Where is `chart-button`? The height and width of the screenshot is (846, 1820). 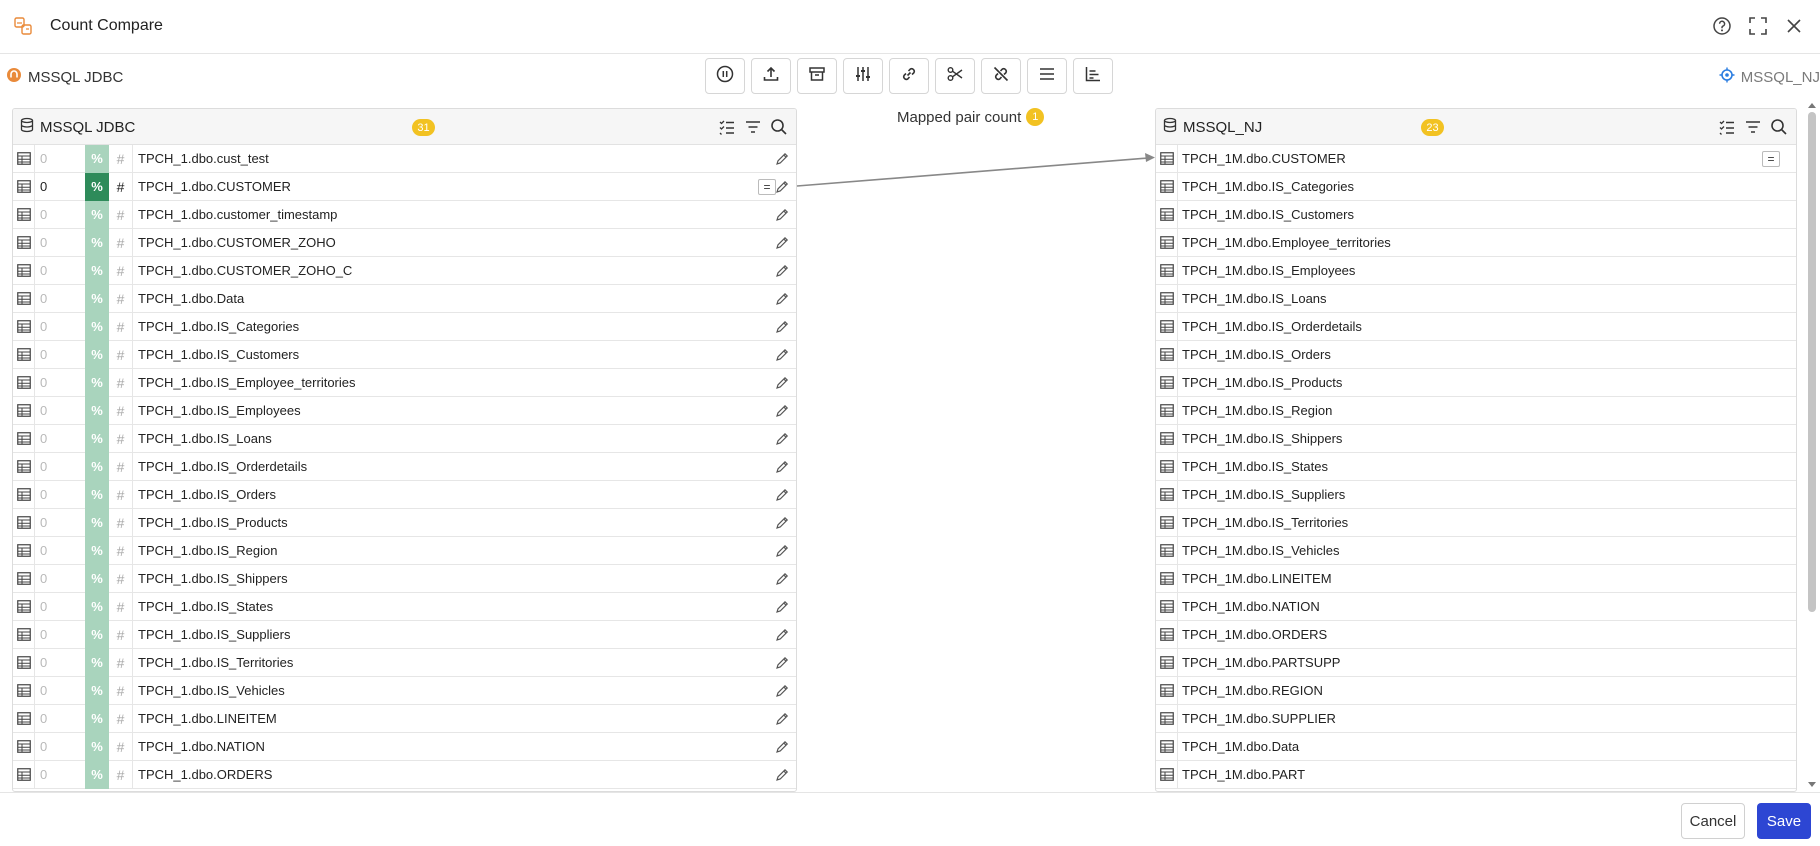 chart-button is located at coordinates (1093, 76).